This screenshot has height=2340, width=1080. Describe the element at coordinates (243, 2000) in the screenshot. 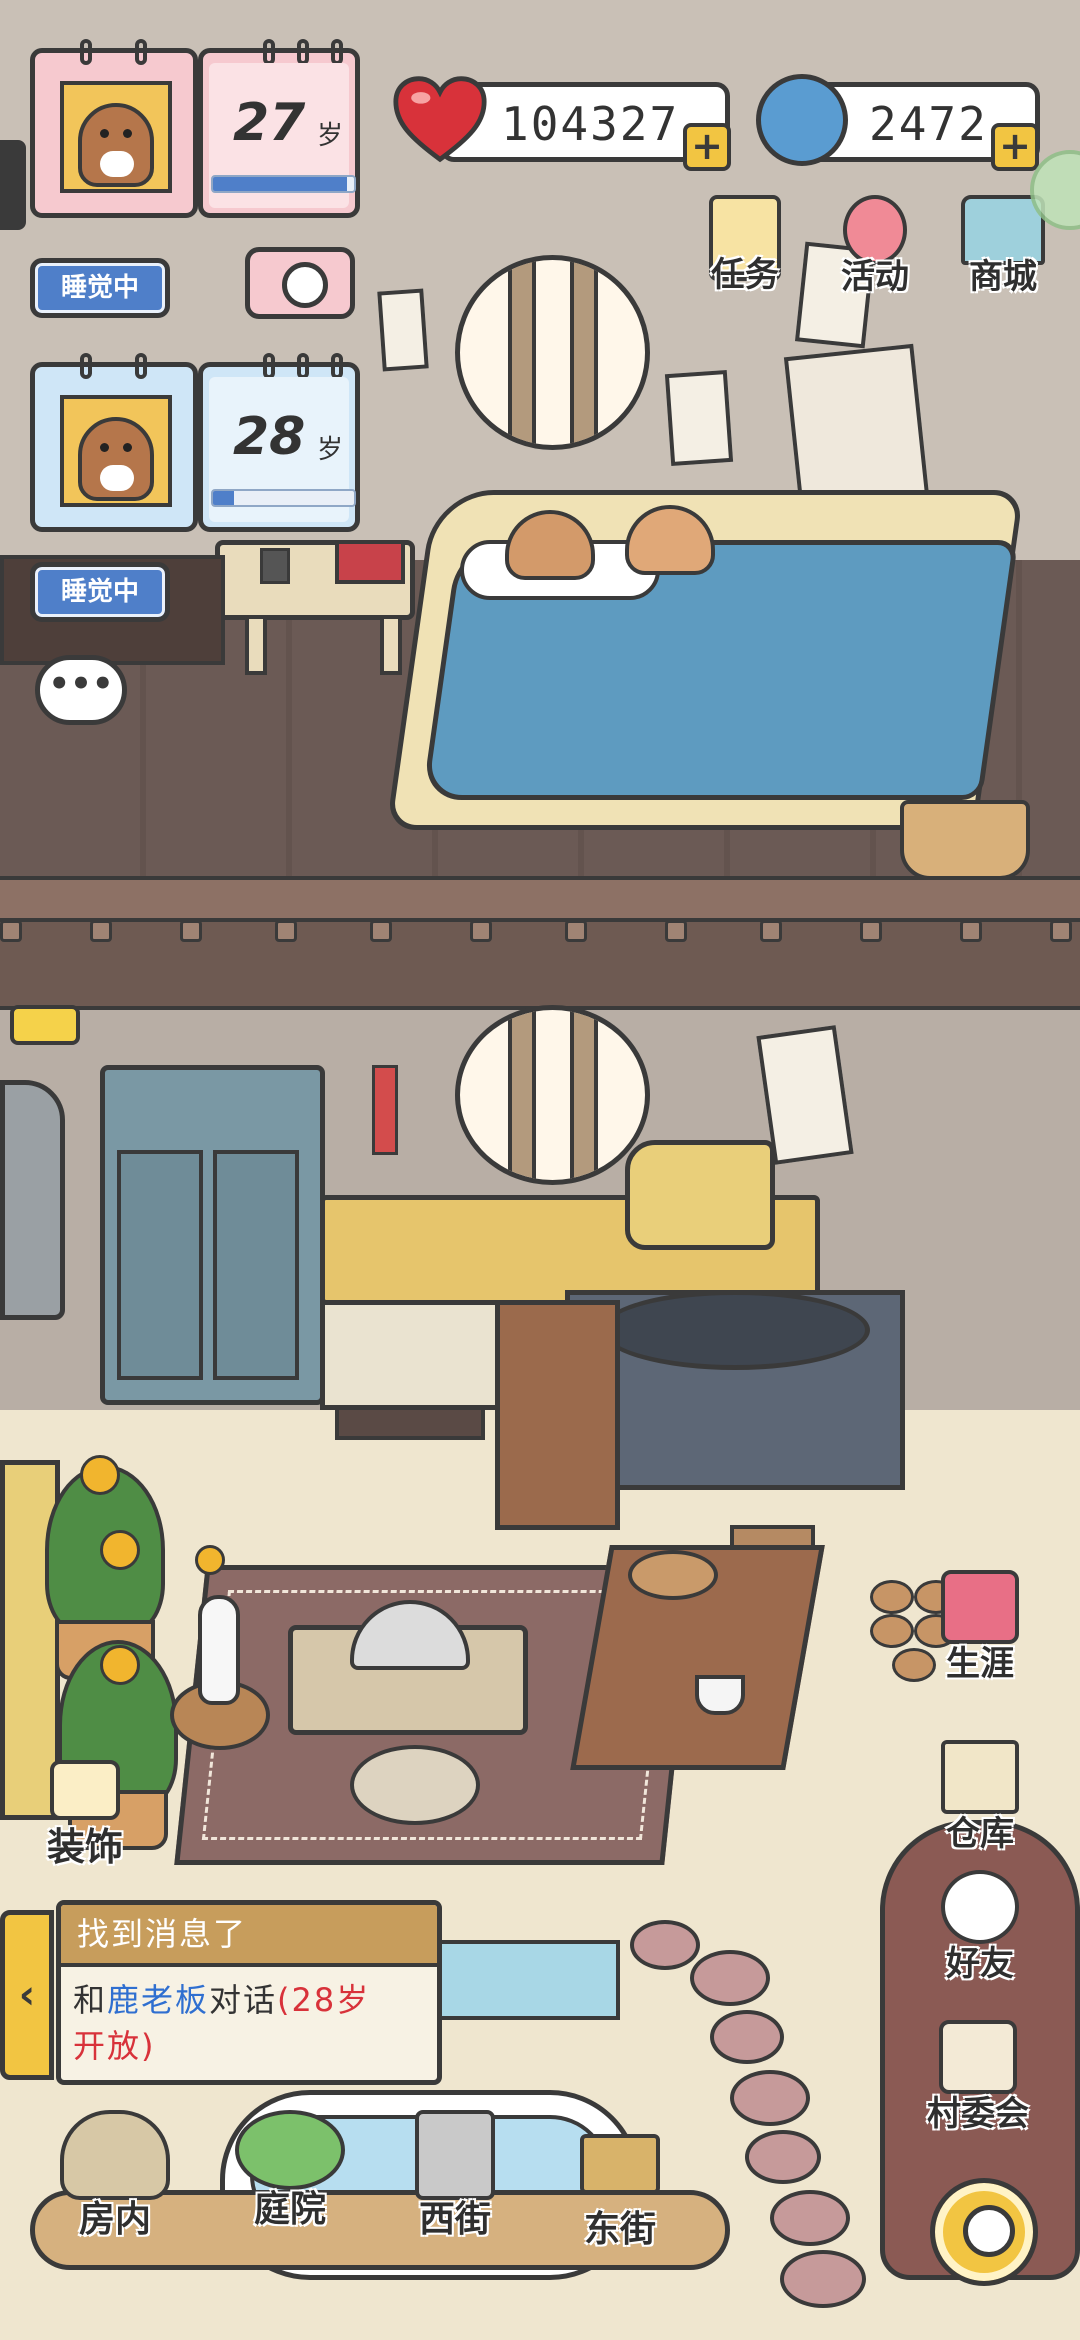

I see `message-action: 对话` at that location.